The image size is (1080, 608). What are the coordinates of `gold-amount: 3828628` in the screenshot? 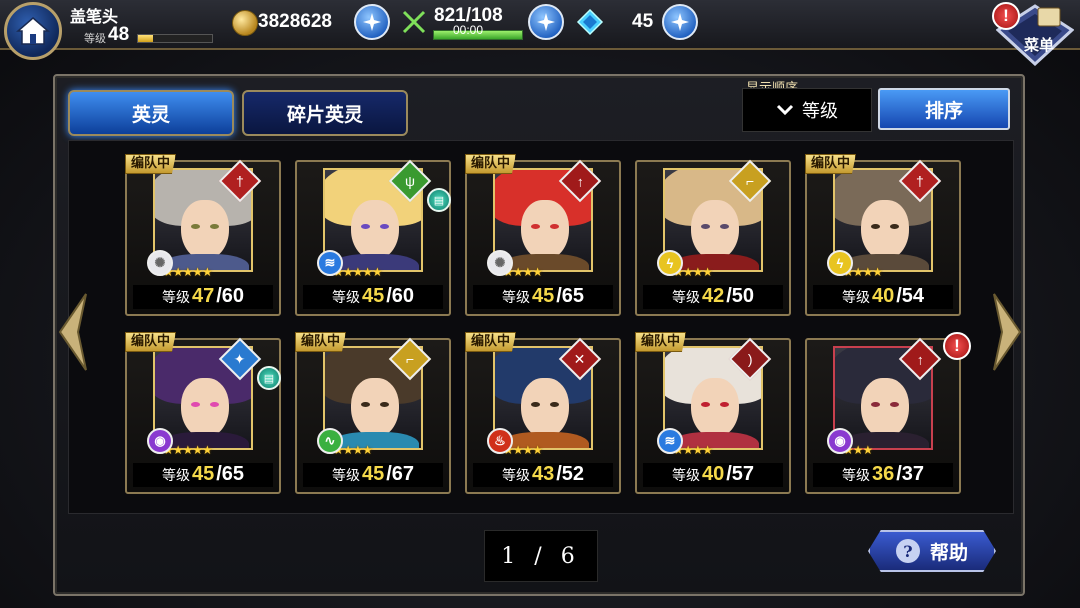 It's located at (295, 21).